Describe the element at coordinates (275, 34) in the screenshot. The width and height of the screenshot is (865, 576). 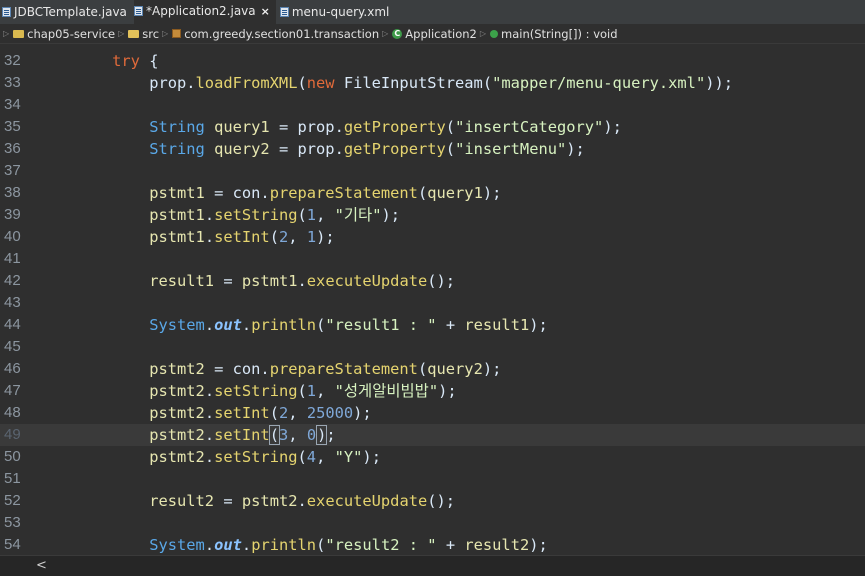
I see `breadcrumb-item-package: com.greedy.section01.transaction` at that location.